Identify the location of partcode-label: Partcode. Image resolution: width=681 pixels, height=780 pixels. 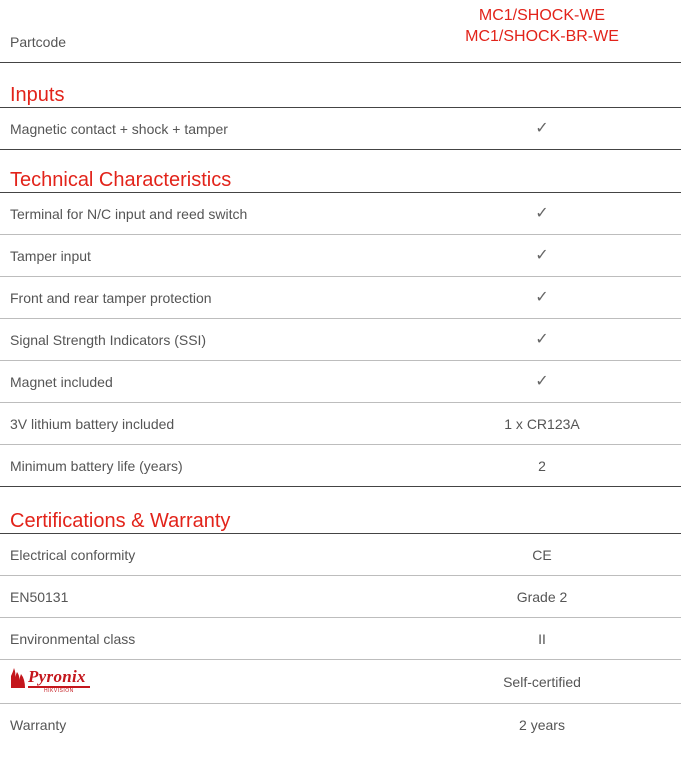
(38, 42).